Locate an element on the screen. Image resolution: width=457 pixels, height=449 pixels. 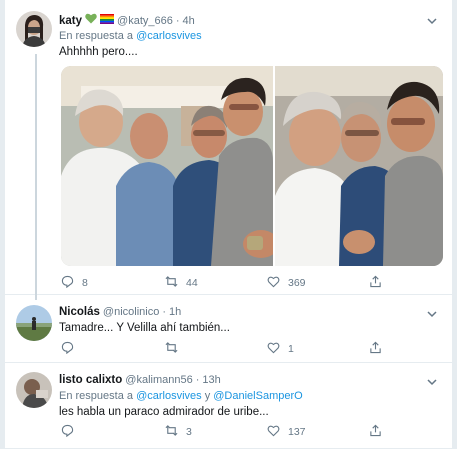
tweet-header: listo calixto @kalimann56 · 13h is located at coordinates (140, 382).